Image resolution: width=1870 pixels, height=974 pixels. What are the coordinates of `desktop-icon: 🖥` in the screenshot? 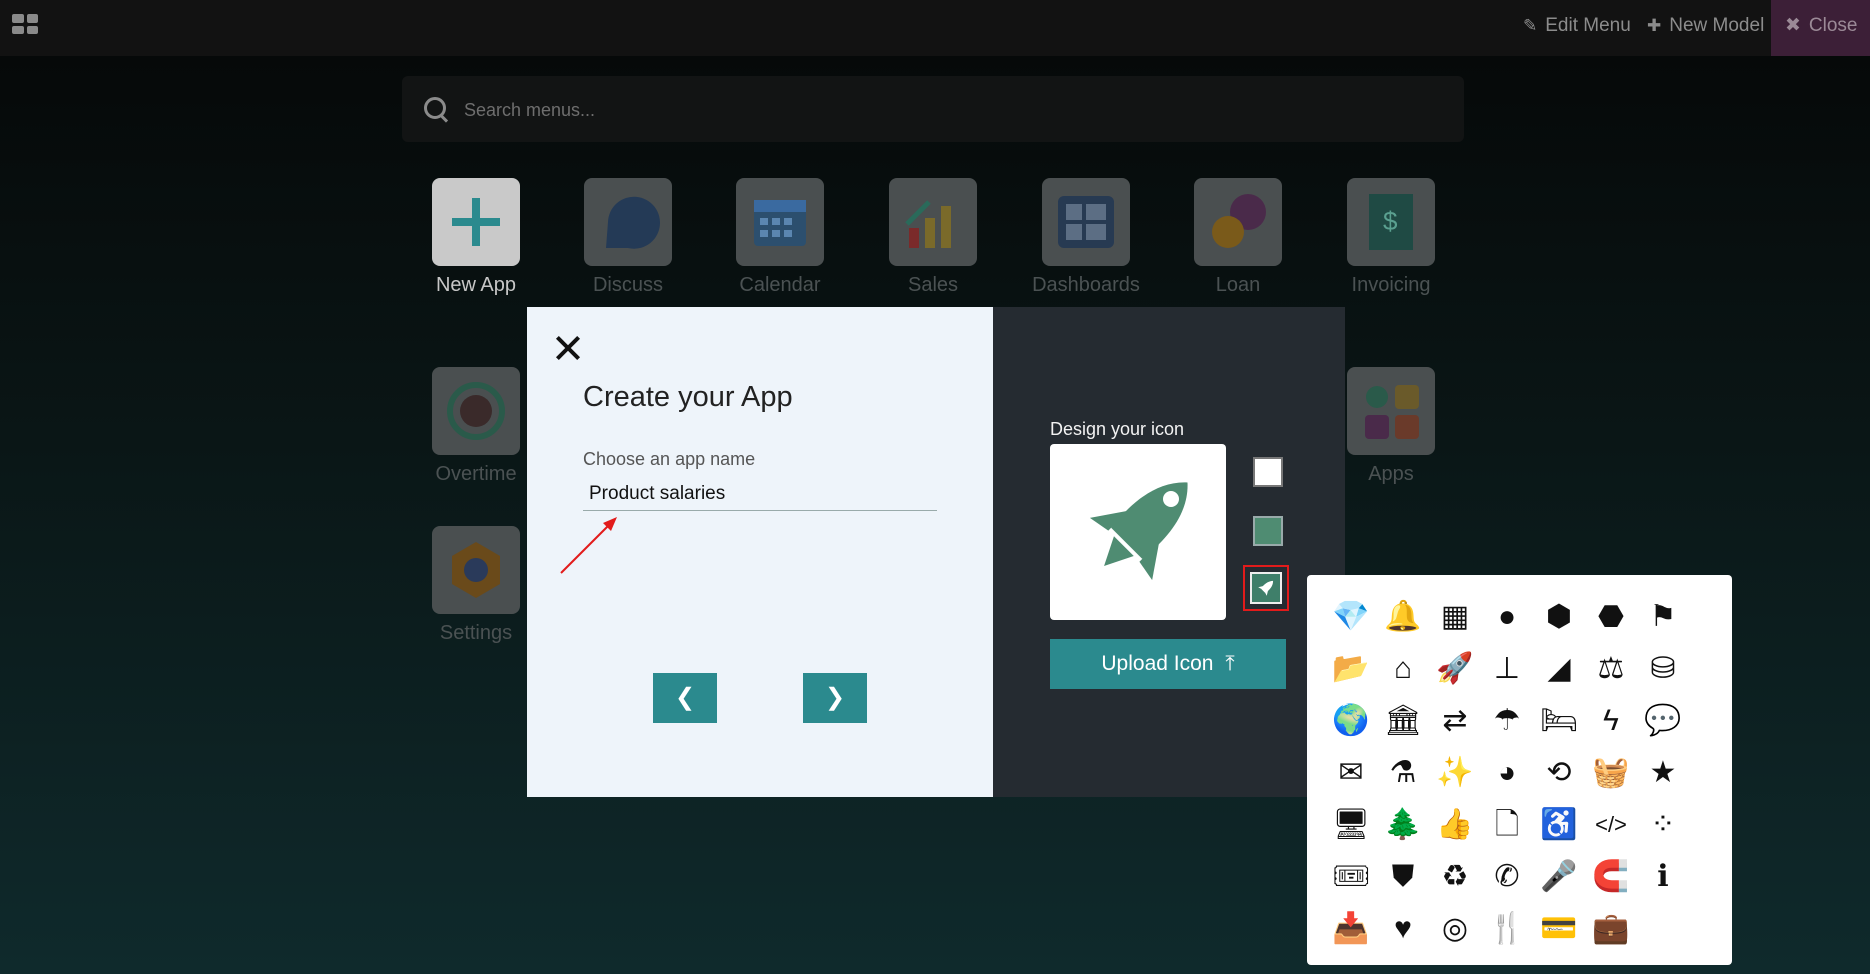 It's located at (1351, 825).